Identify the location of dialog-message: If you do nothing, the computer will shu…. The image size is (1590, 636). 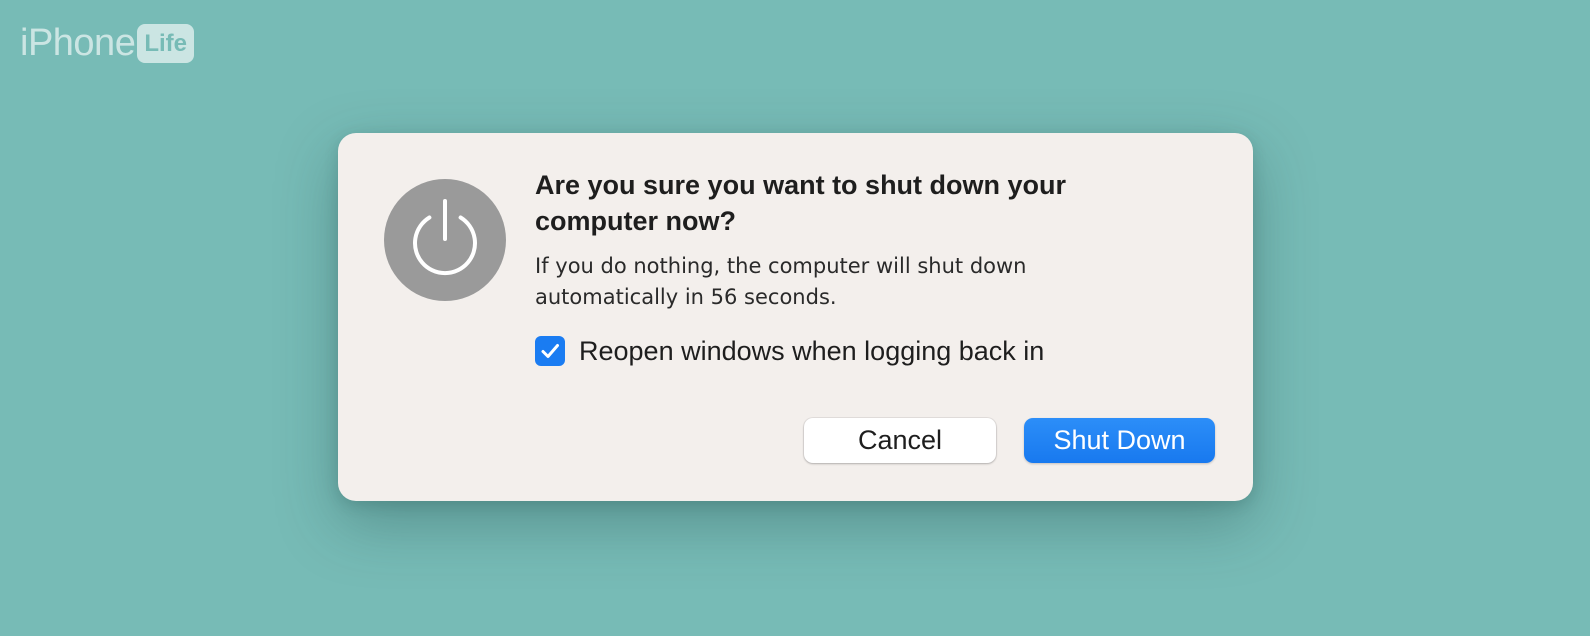
(781, 281).